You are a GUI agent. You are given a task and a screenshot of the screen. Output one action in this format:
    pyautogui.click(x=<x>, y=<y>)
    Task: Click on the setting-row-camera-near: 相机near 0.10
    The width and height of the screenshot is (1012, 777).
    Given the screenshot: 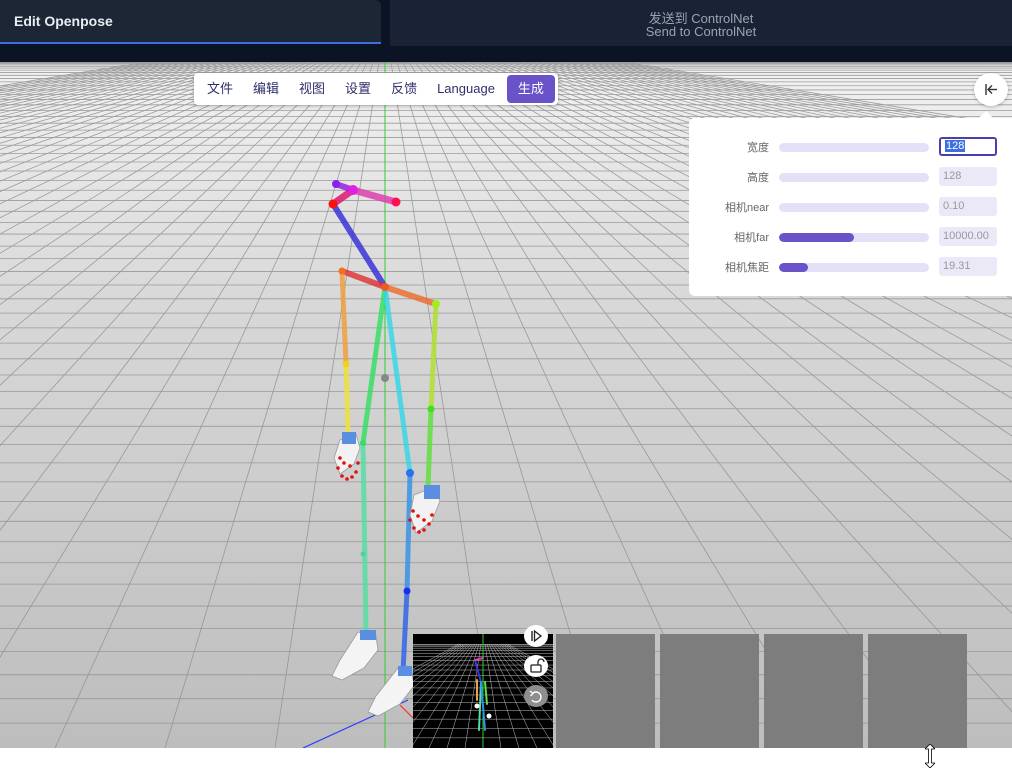 What is the action you would take?
    pyautogui.click(x=850, y=207)
    